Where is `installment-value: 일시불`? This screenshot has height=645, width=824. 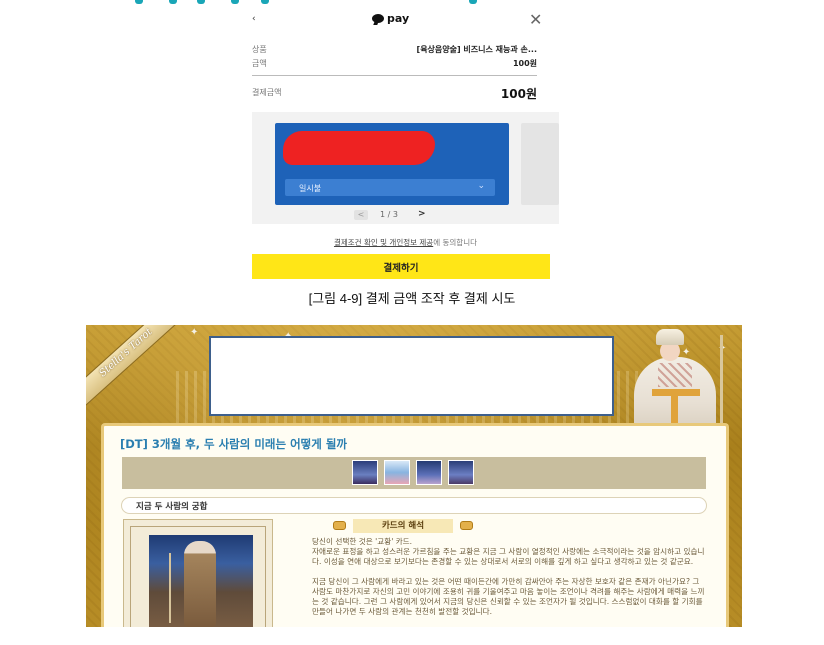 installment-value: 일시불 is located at coordinates (310, 188).